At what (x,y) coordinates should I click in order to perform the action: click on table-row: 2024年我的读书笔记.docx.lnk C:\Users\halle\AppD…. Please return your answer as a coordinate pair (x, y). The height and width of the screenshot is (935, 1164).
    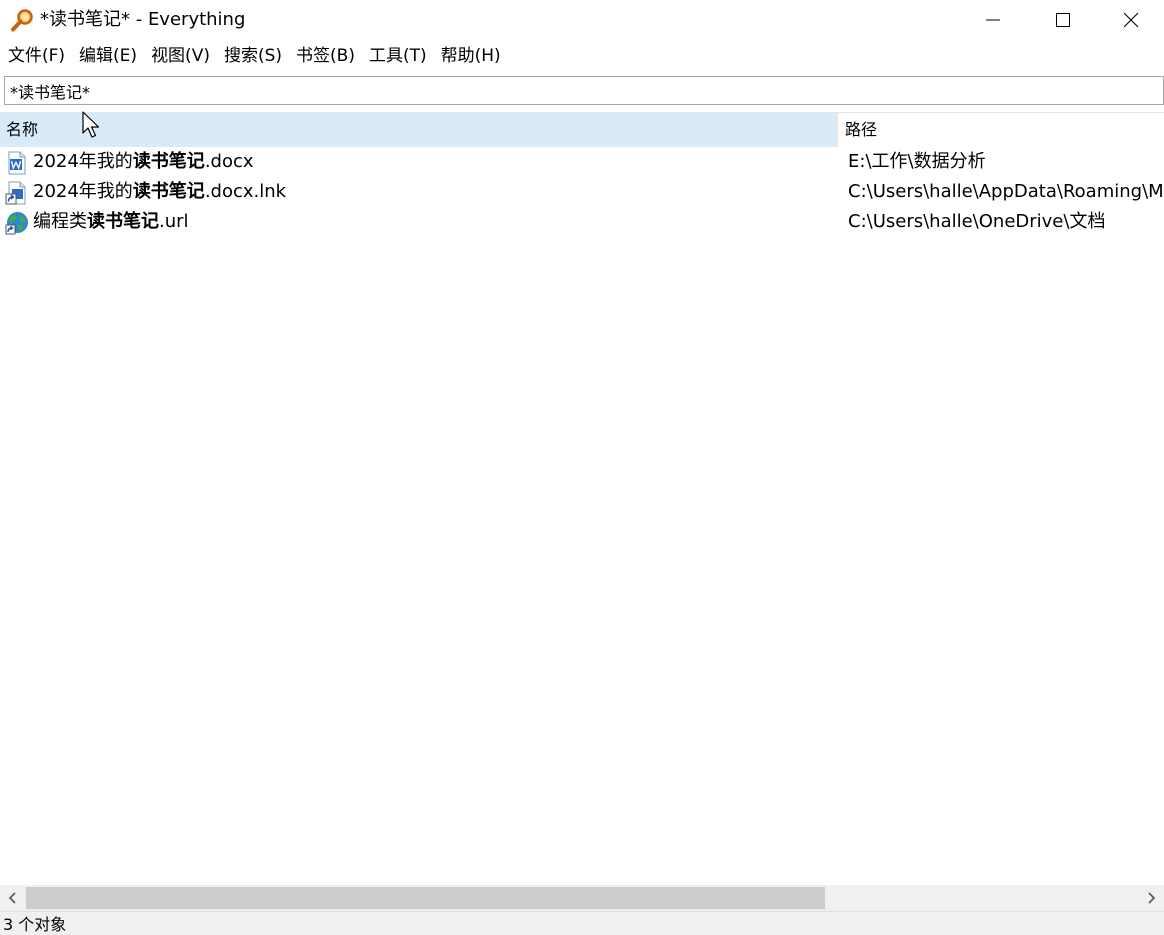
    Looking at the image, I should click on (582, 192).